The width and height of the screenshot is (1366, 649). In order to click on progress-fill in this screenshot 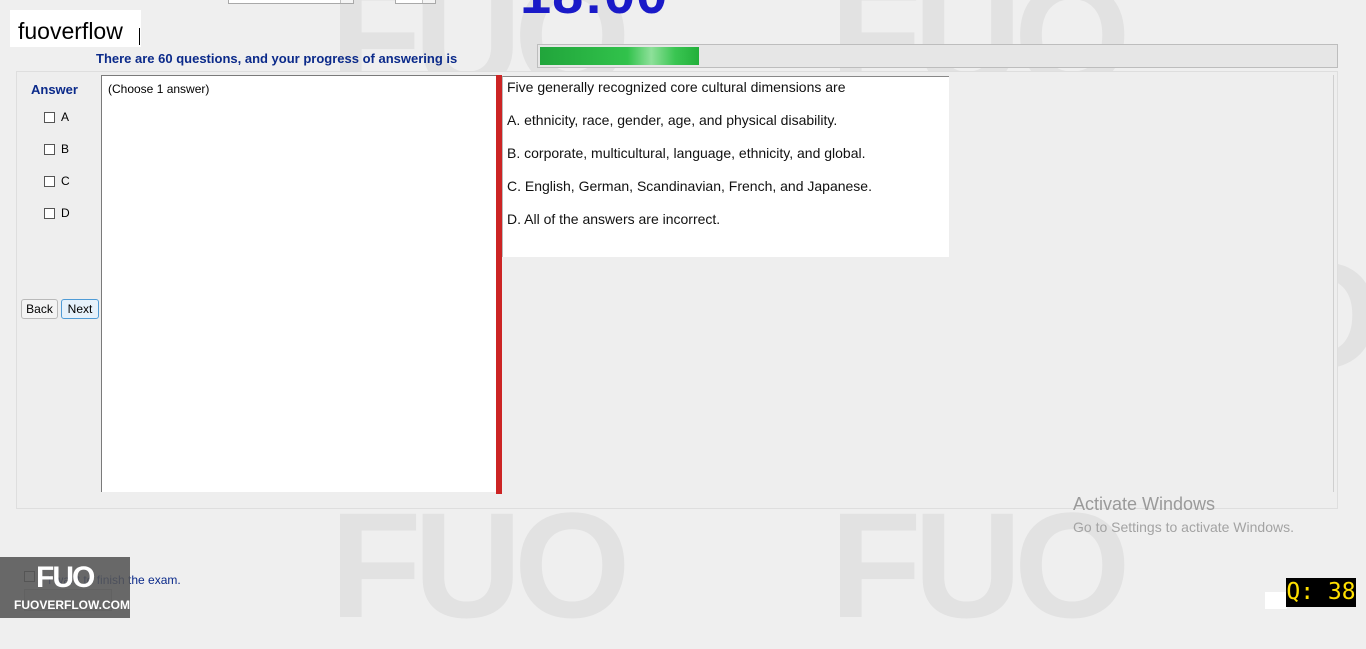, I will do `click(619, 56)`.